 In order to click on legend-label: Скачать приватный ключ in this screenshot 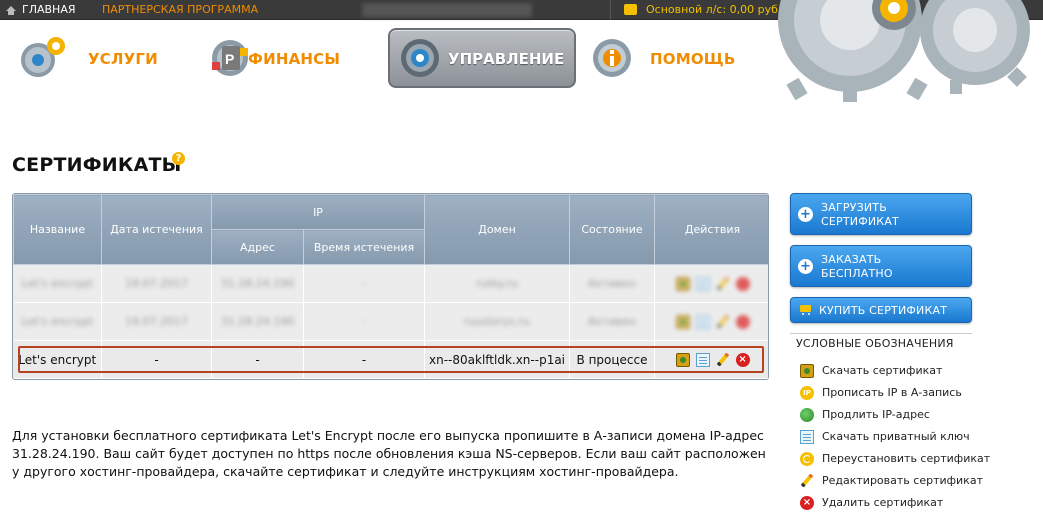, I will do `click(896, 436)`.